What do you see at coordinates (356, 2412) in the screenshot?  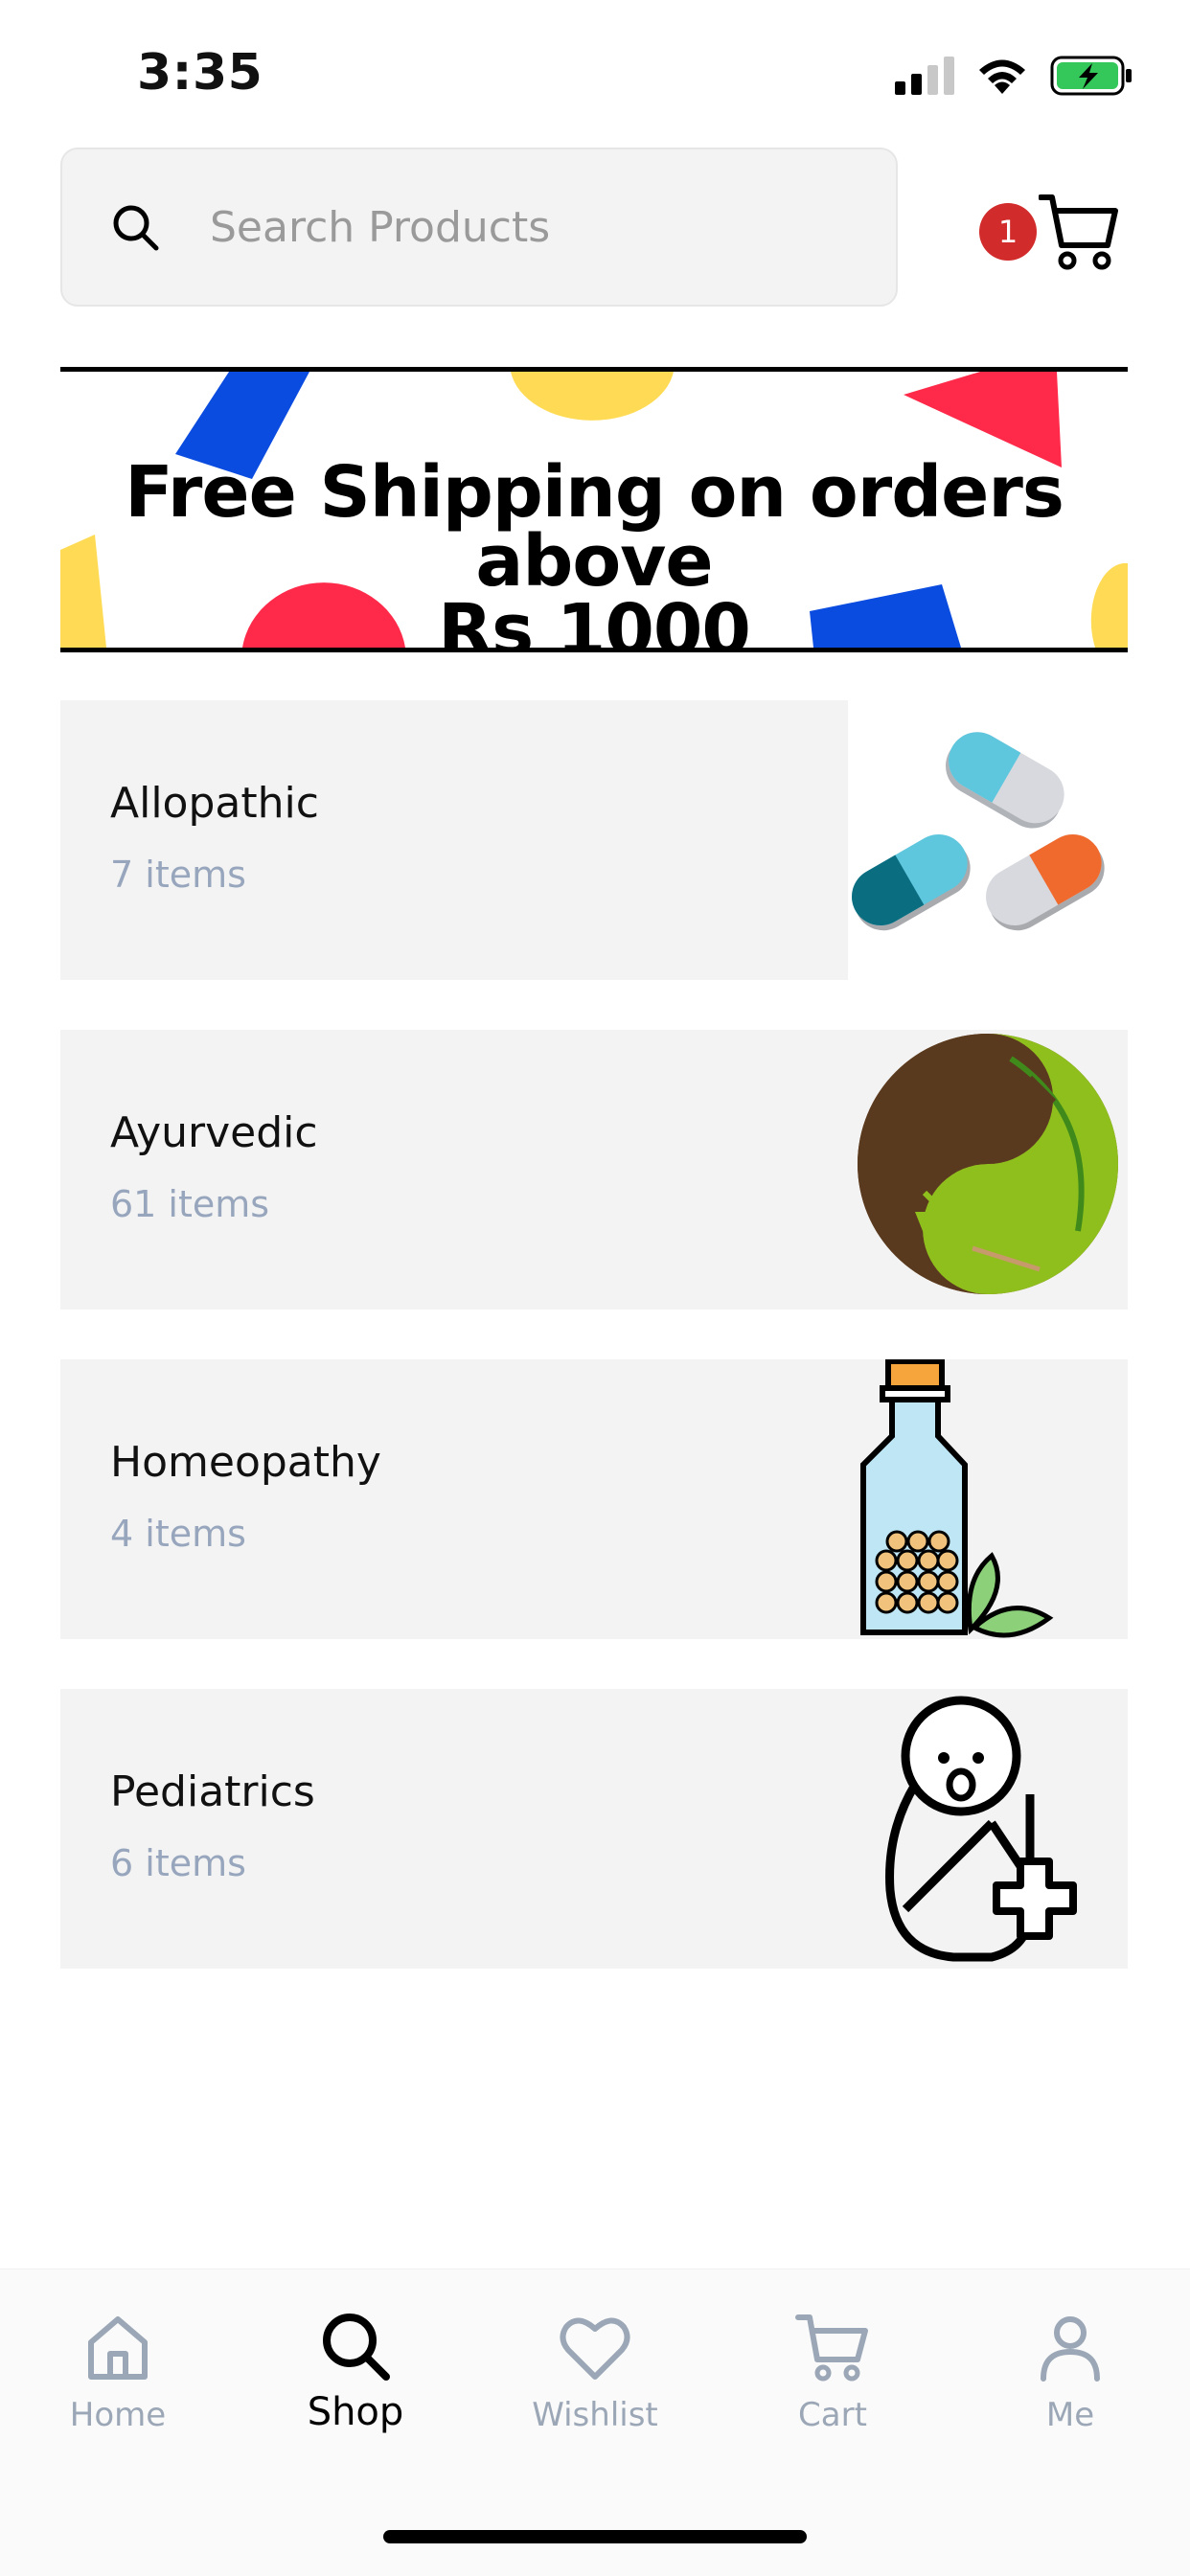 I see `nav-shop-label: Shop` at bounding box center [356, 2412].